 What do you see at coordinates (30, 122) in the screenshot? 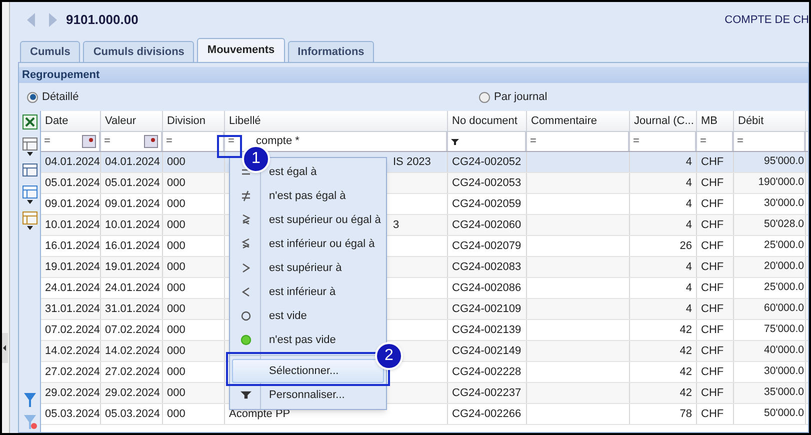
I see `spreadsheet-export-icon` at bounding box center [30, 122].